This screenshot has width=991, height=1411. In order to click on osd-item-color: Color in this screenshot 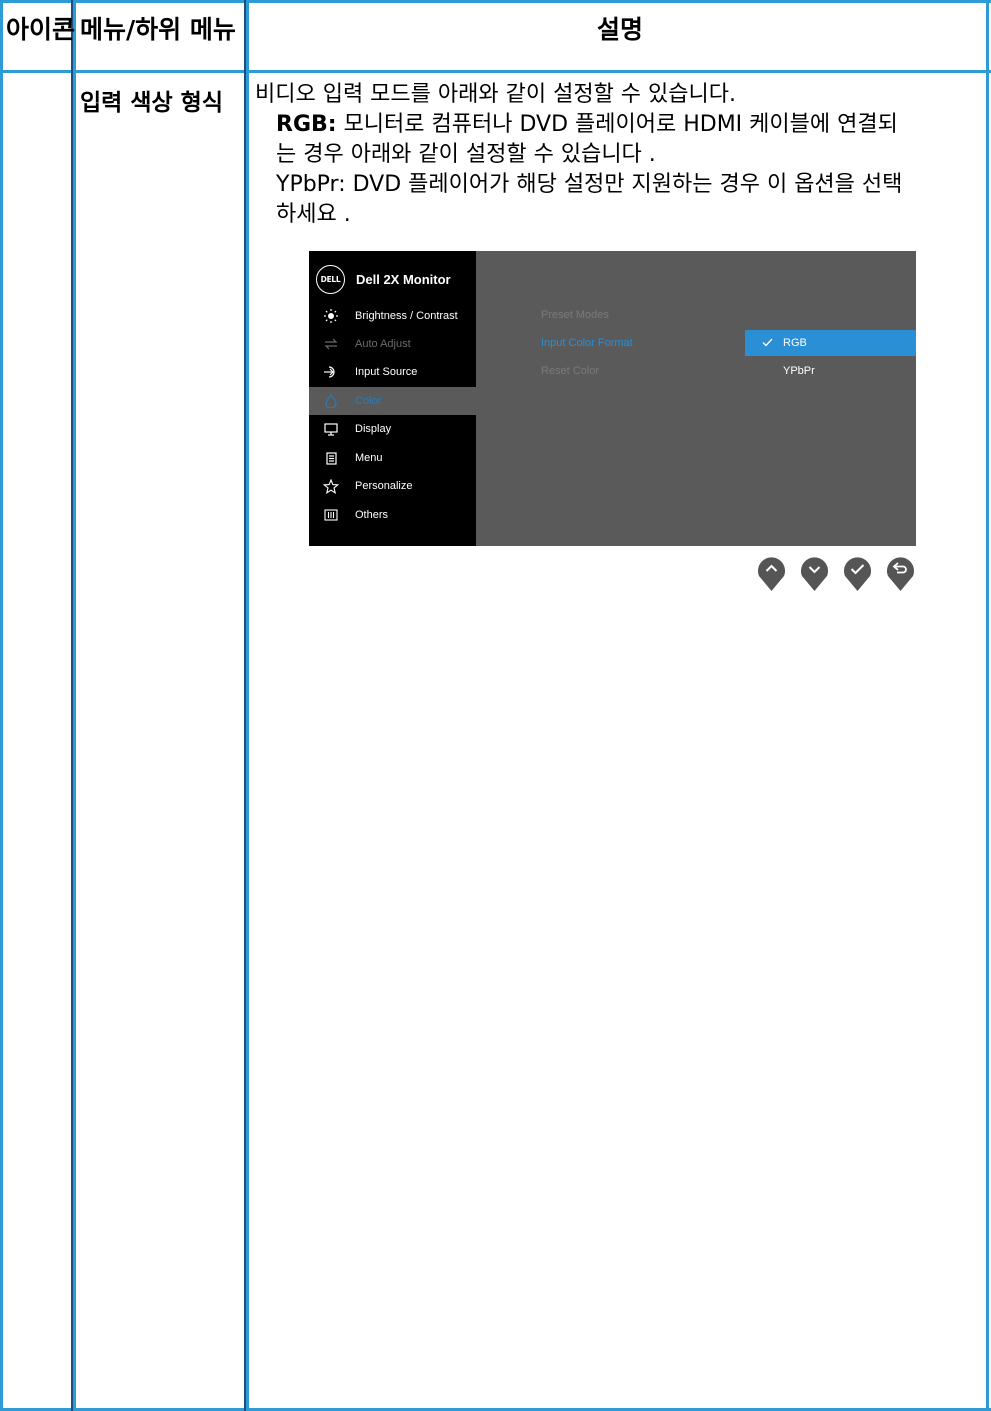, I will do `click(392, 401)`.